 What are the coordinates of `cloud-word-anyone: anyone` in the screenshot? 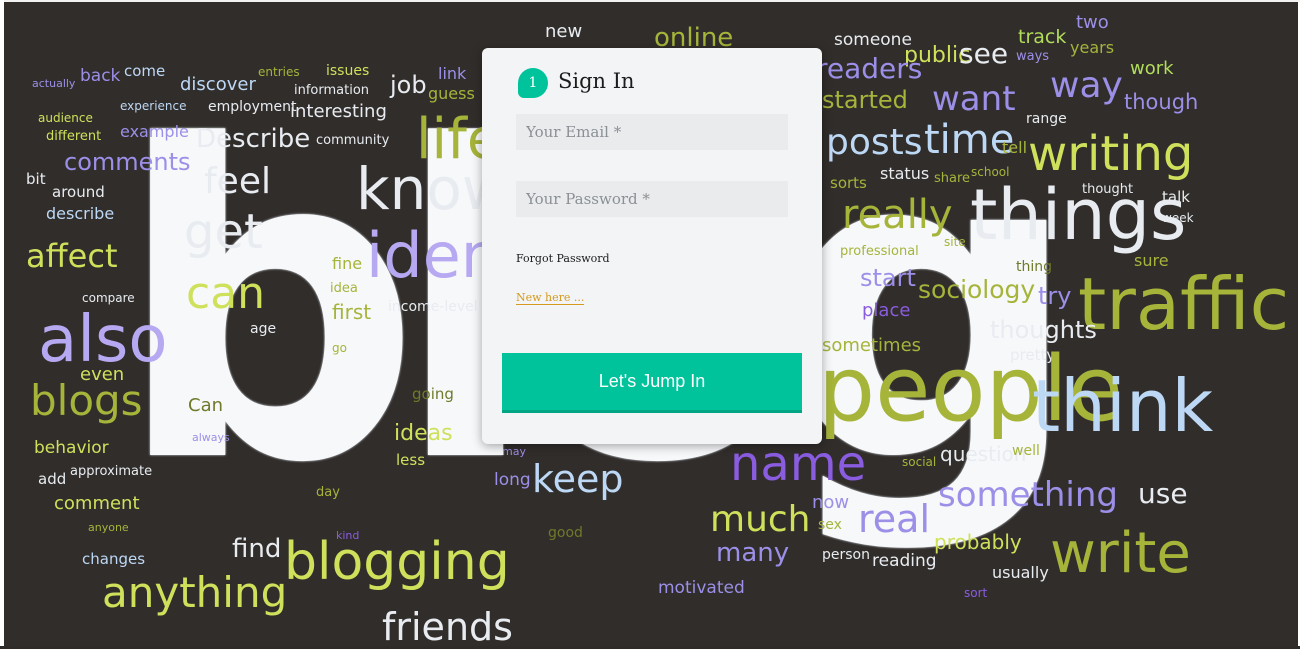 It's located at (108, 527).